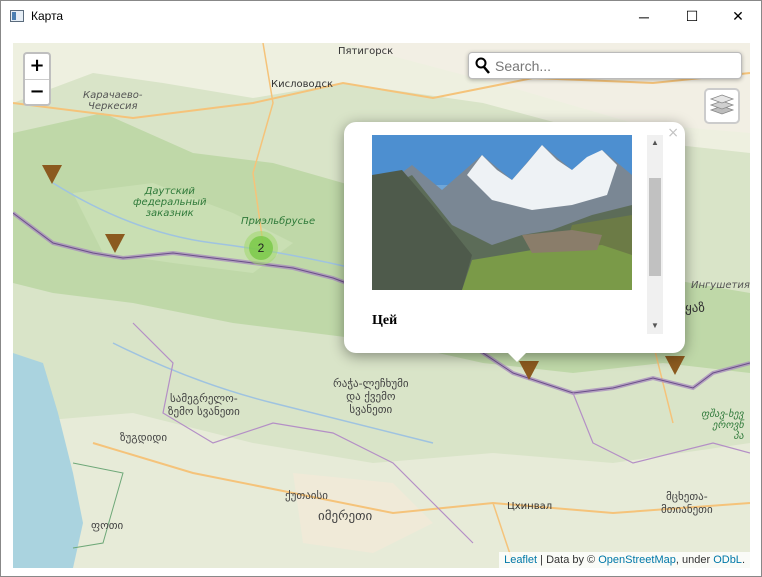 The width and height of the screenshot is (762, 577). I want to click on search-input, so click(615, 66).